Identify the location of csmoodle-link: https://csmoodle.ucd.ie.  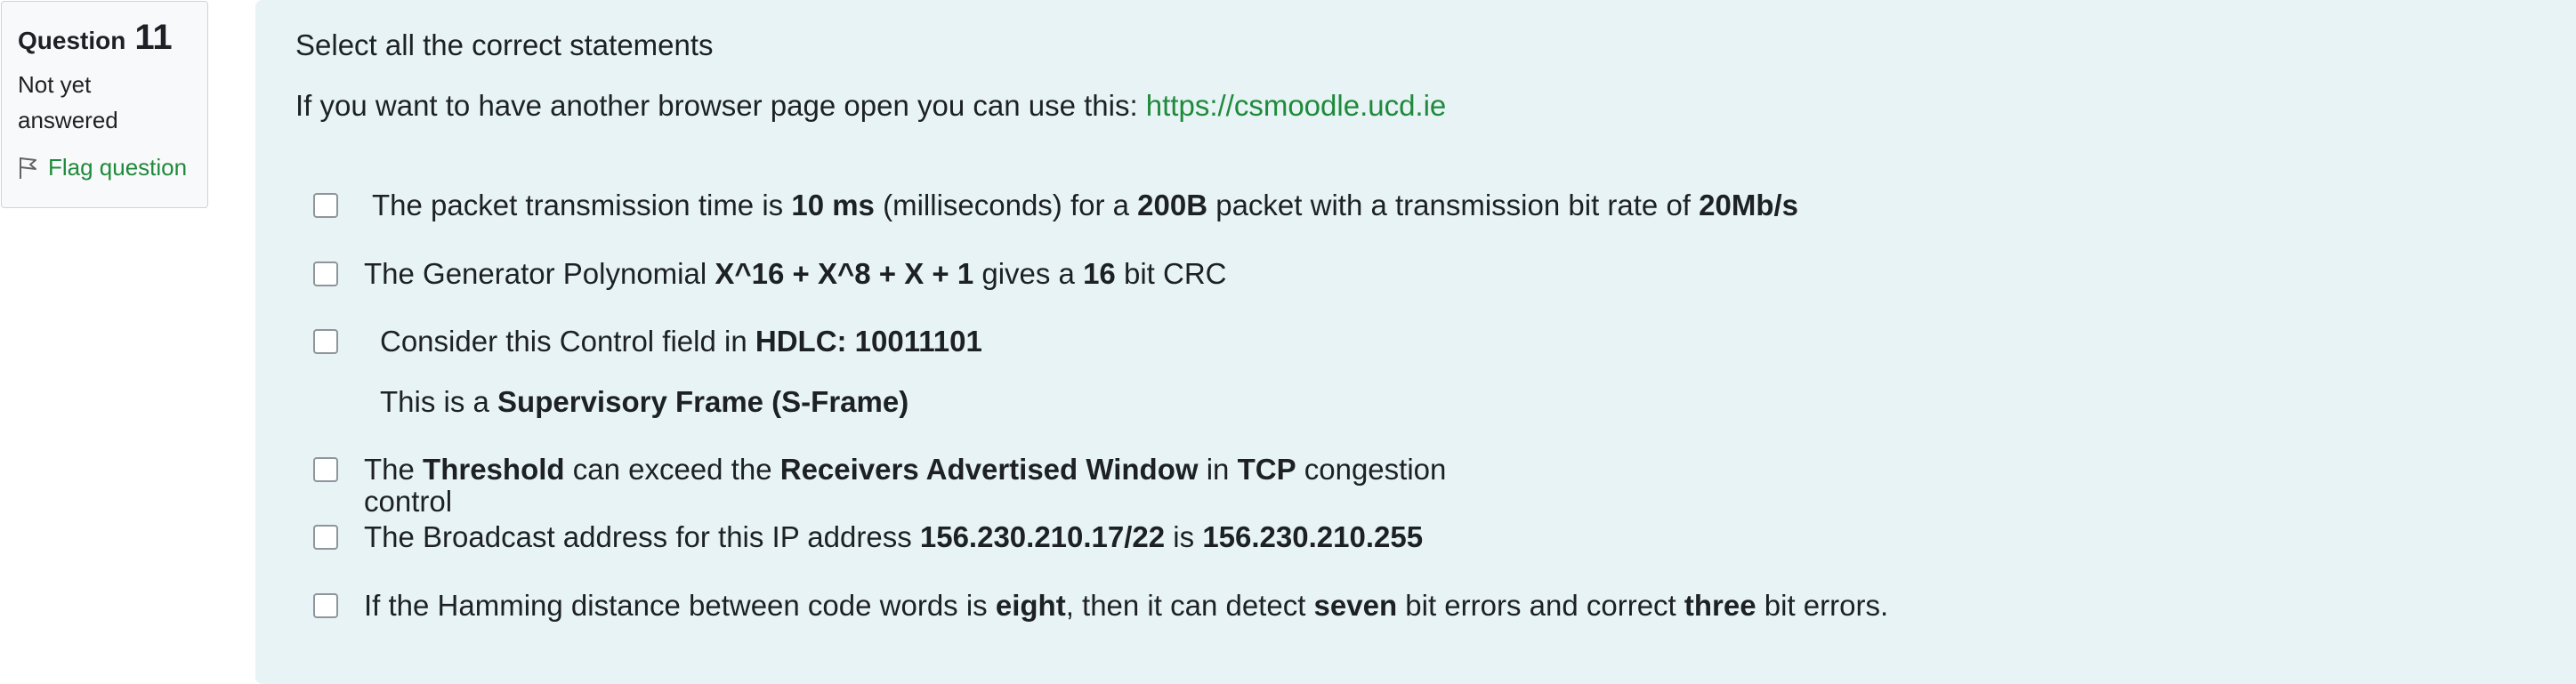
(1296, 105).